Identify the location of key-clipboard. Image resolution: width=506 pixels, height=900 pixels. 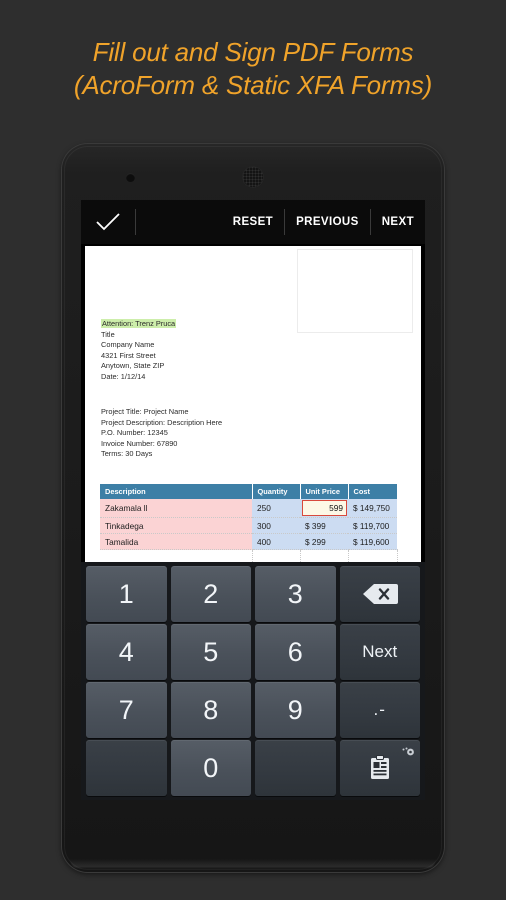
(379, 768).